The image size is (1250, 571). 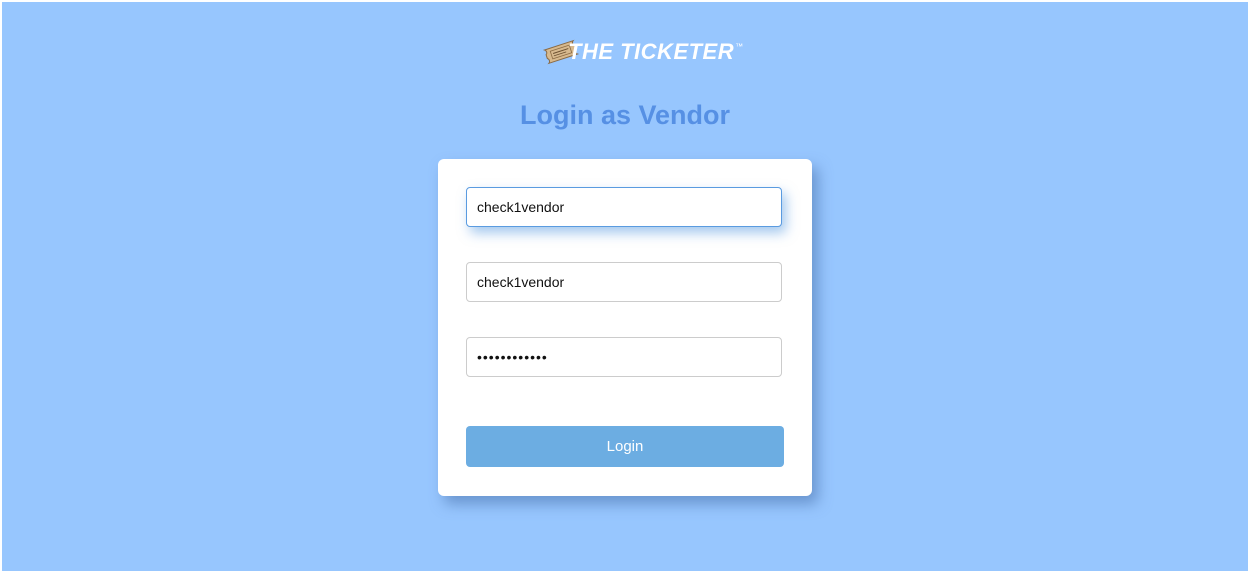 I want to click on page-title: Login as Vendor, so click(x=625, y=115).